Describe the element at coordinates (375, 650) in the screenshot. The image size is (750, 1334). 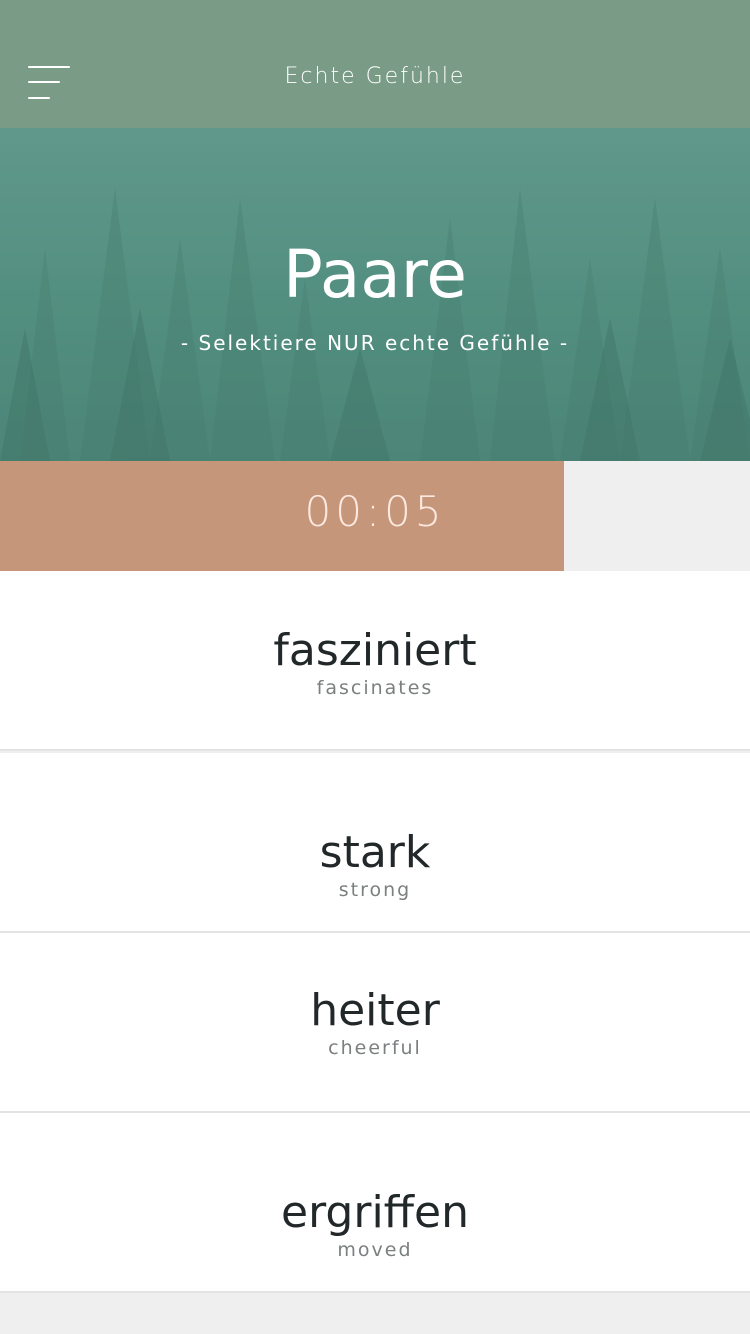
I see `option-word: fasziniert` at that location.